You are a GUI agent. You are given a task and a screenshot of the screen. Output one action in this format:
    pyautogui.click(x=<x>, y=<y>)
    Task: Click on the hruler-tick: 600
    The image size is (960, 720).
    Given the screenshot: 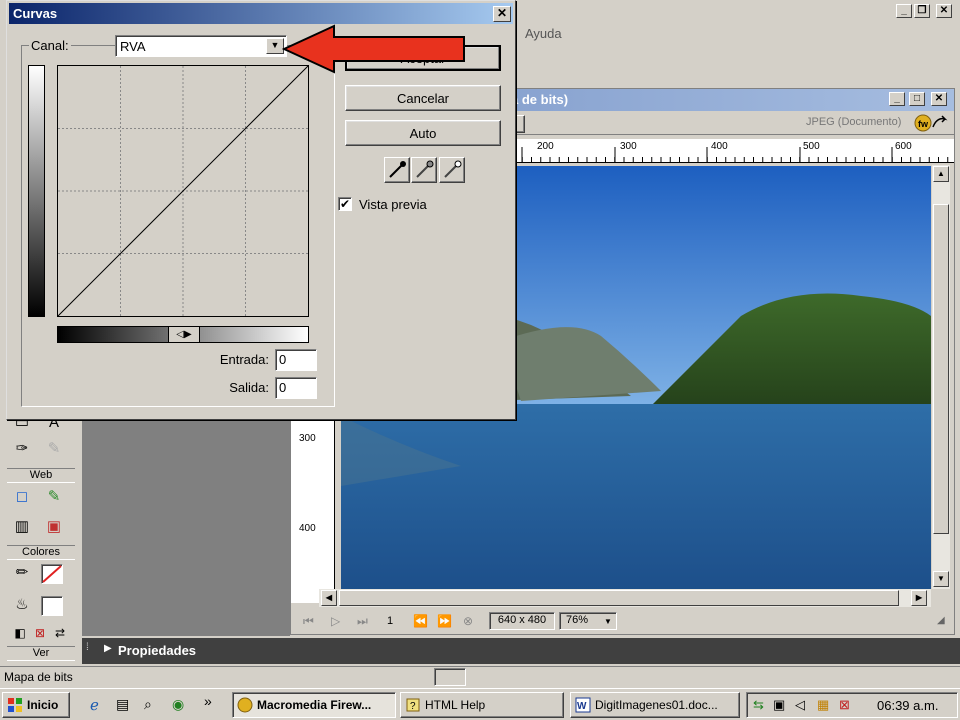 What is the action you would take?
    pyautogui.click(x=903, y=146)
    